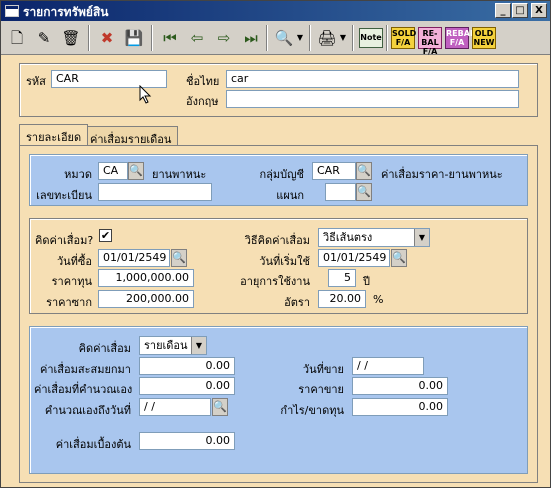 This screenshot has width=551, height=488. Describe the element at coordinates (372, 79) in the screenshot. I see `thai-name-field: car` at that location.